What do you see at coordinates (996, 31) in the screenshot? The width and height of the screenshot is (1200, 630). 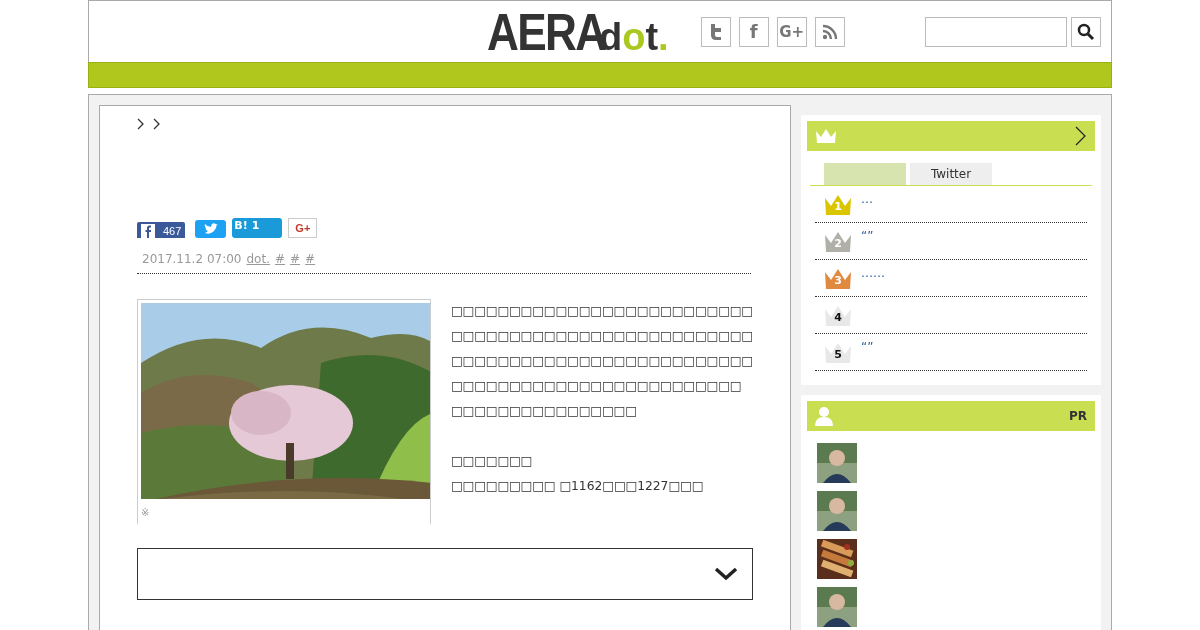 I see `search-field` at bounding box center [996, 31].